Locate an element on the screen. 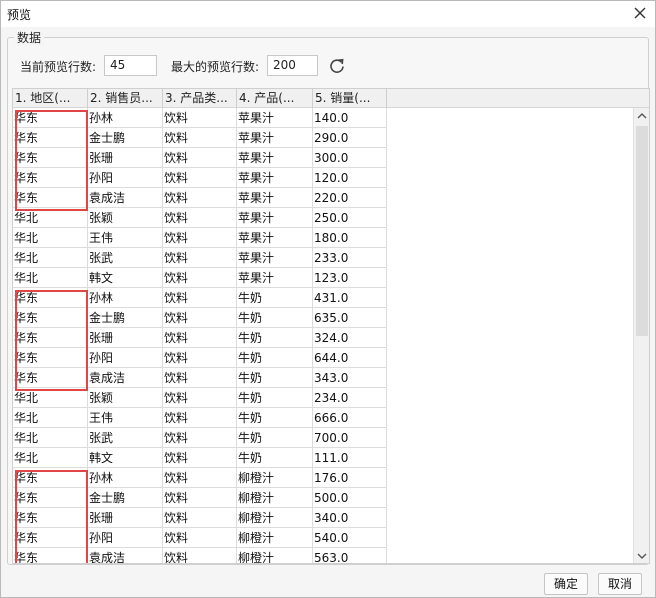  table-row: 华北 张颖 饮料 苹果汁 250.0 is located at coordinates (200, 218).